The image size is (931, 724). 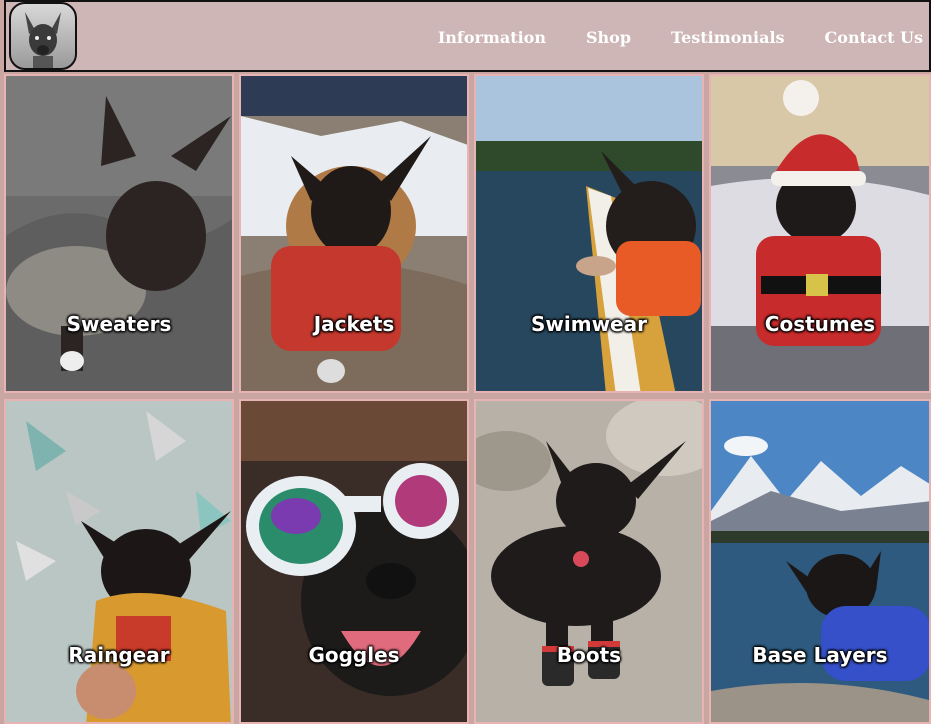 I want to click on category-label: Sweaters, so click(x=119, y=324).